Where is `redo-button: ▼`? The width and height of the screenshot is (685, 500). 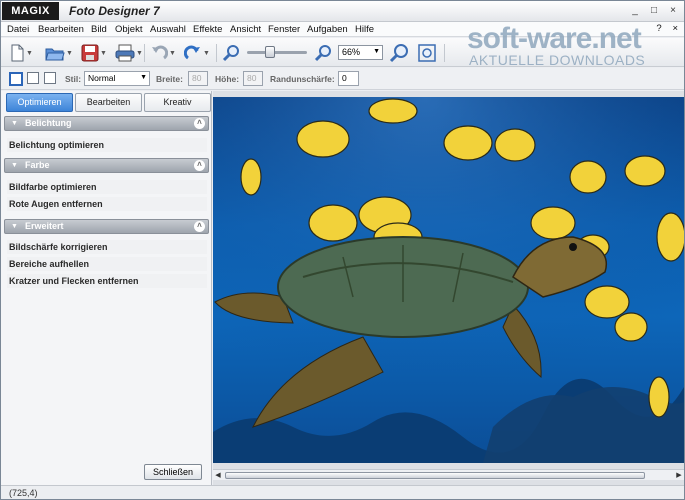 redo-button: ▼ is located at coordinates (197, 53).